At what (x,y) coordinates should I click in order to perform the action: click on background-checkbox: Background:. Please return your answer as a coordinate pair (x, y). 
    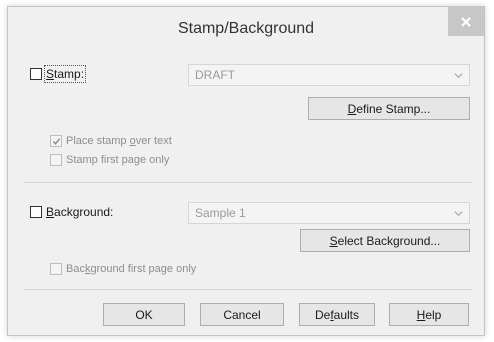
    Looking at the image, I should click on (71, 212).